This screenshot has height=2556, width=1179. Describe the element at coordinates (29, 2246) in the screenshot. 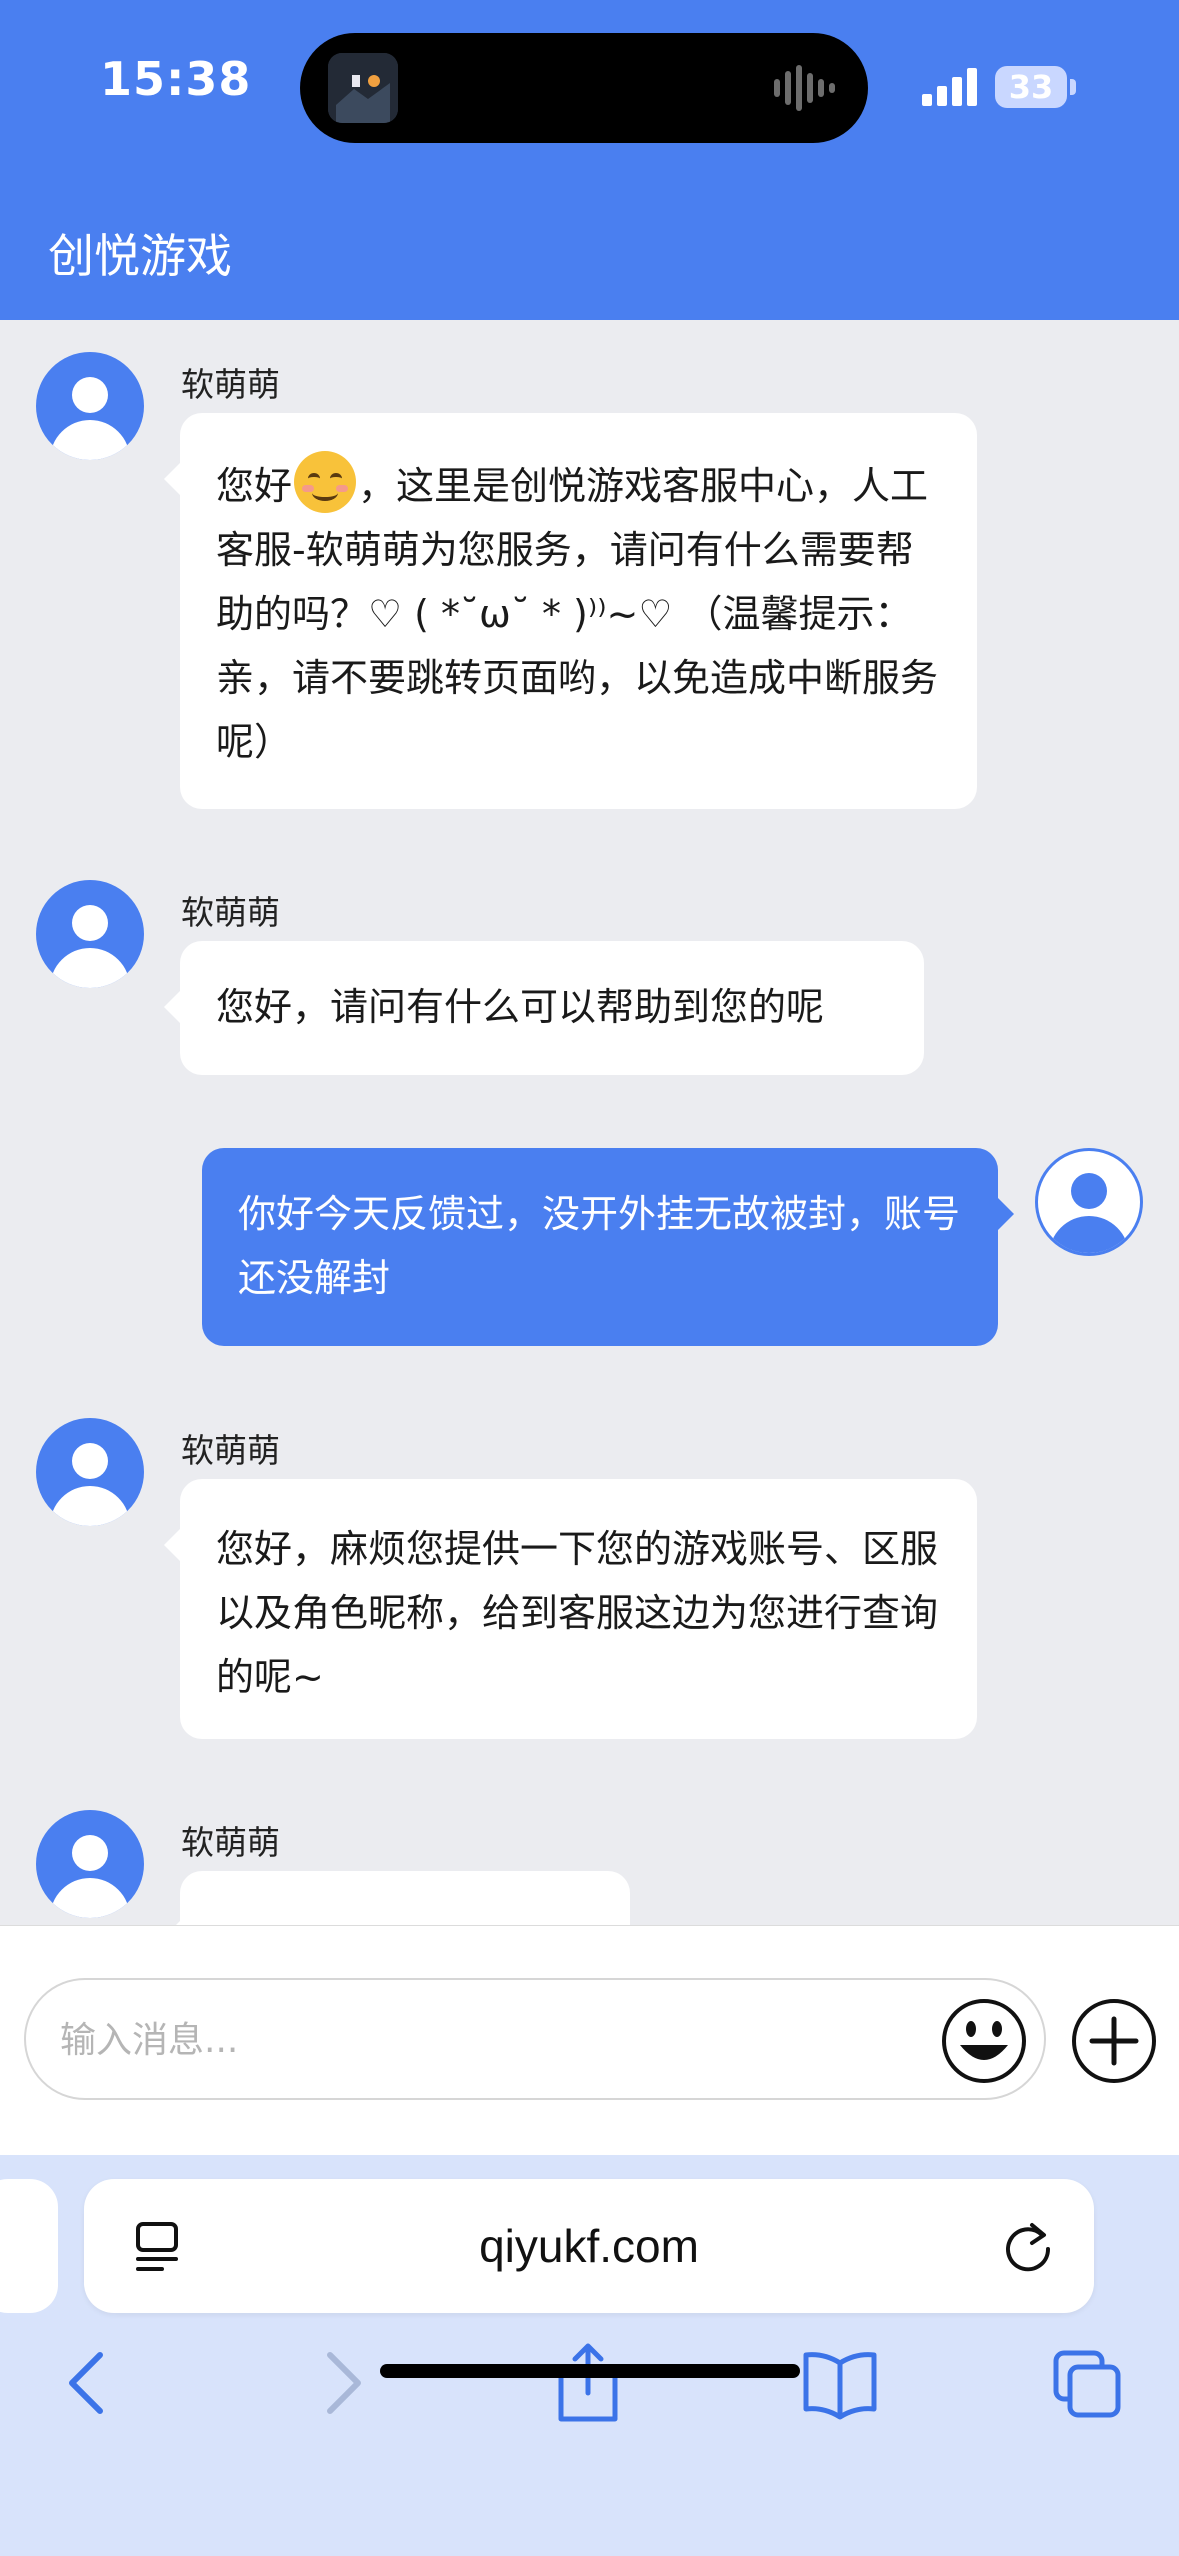

I see `previous-tab-preview` at that location.